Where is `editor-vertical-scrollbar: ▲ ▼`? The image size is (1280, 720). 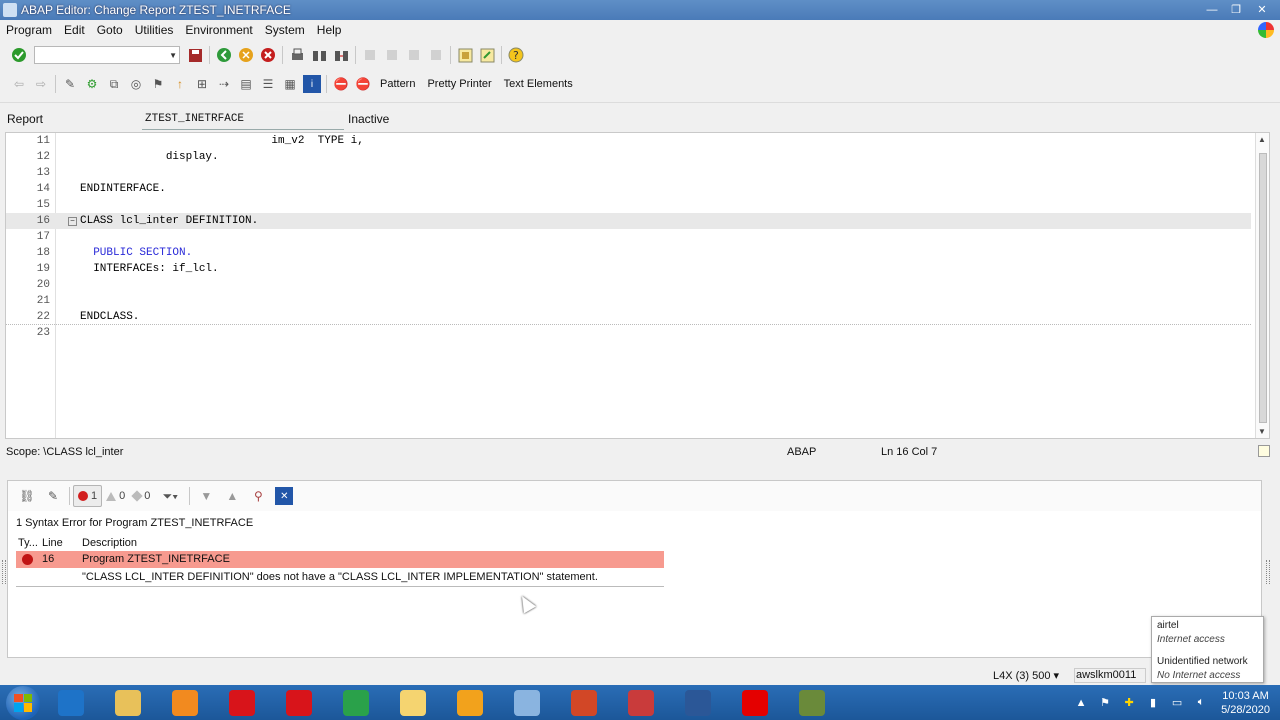
editor-vertical-scrollbar: ▲ ▼ is located at coordinates (1262, 285).